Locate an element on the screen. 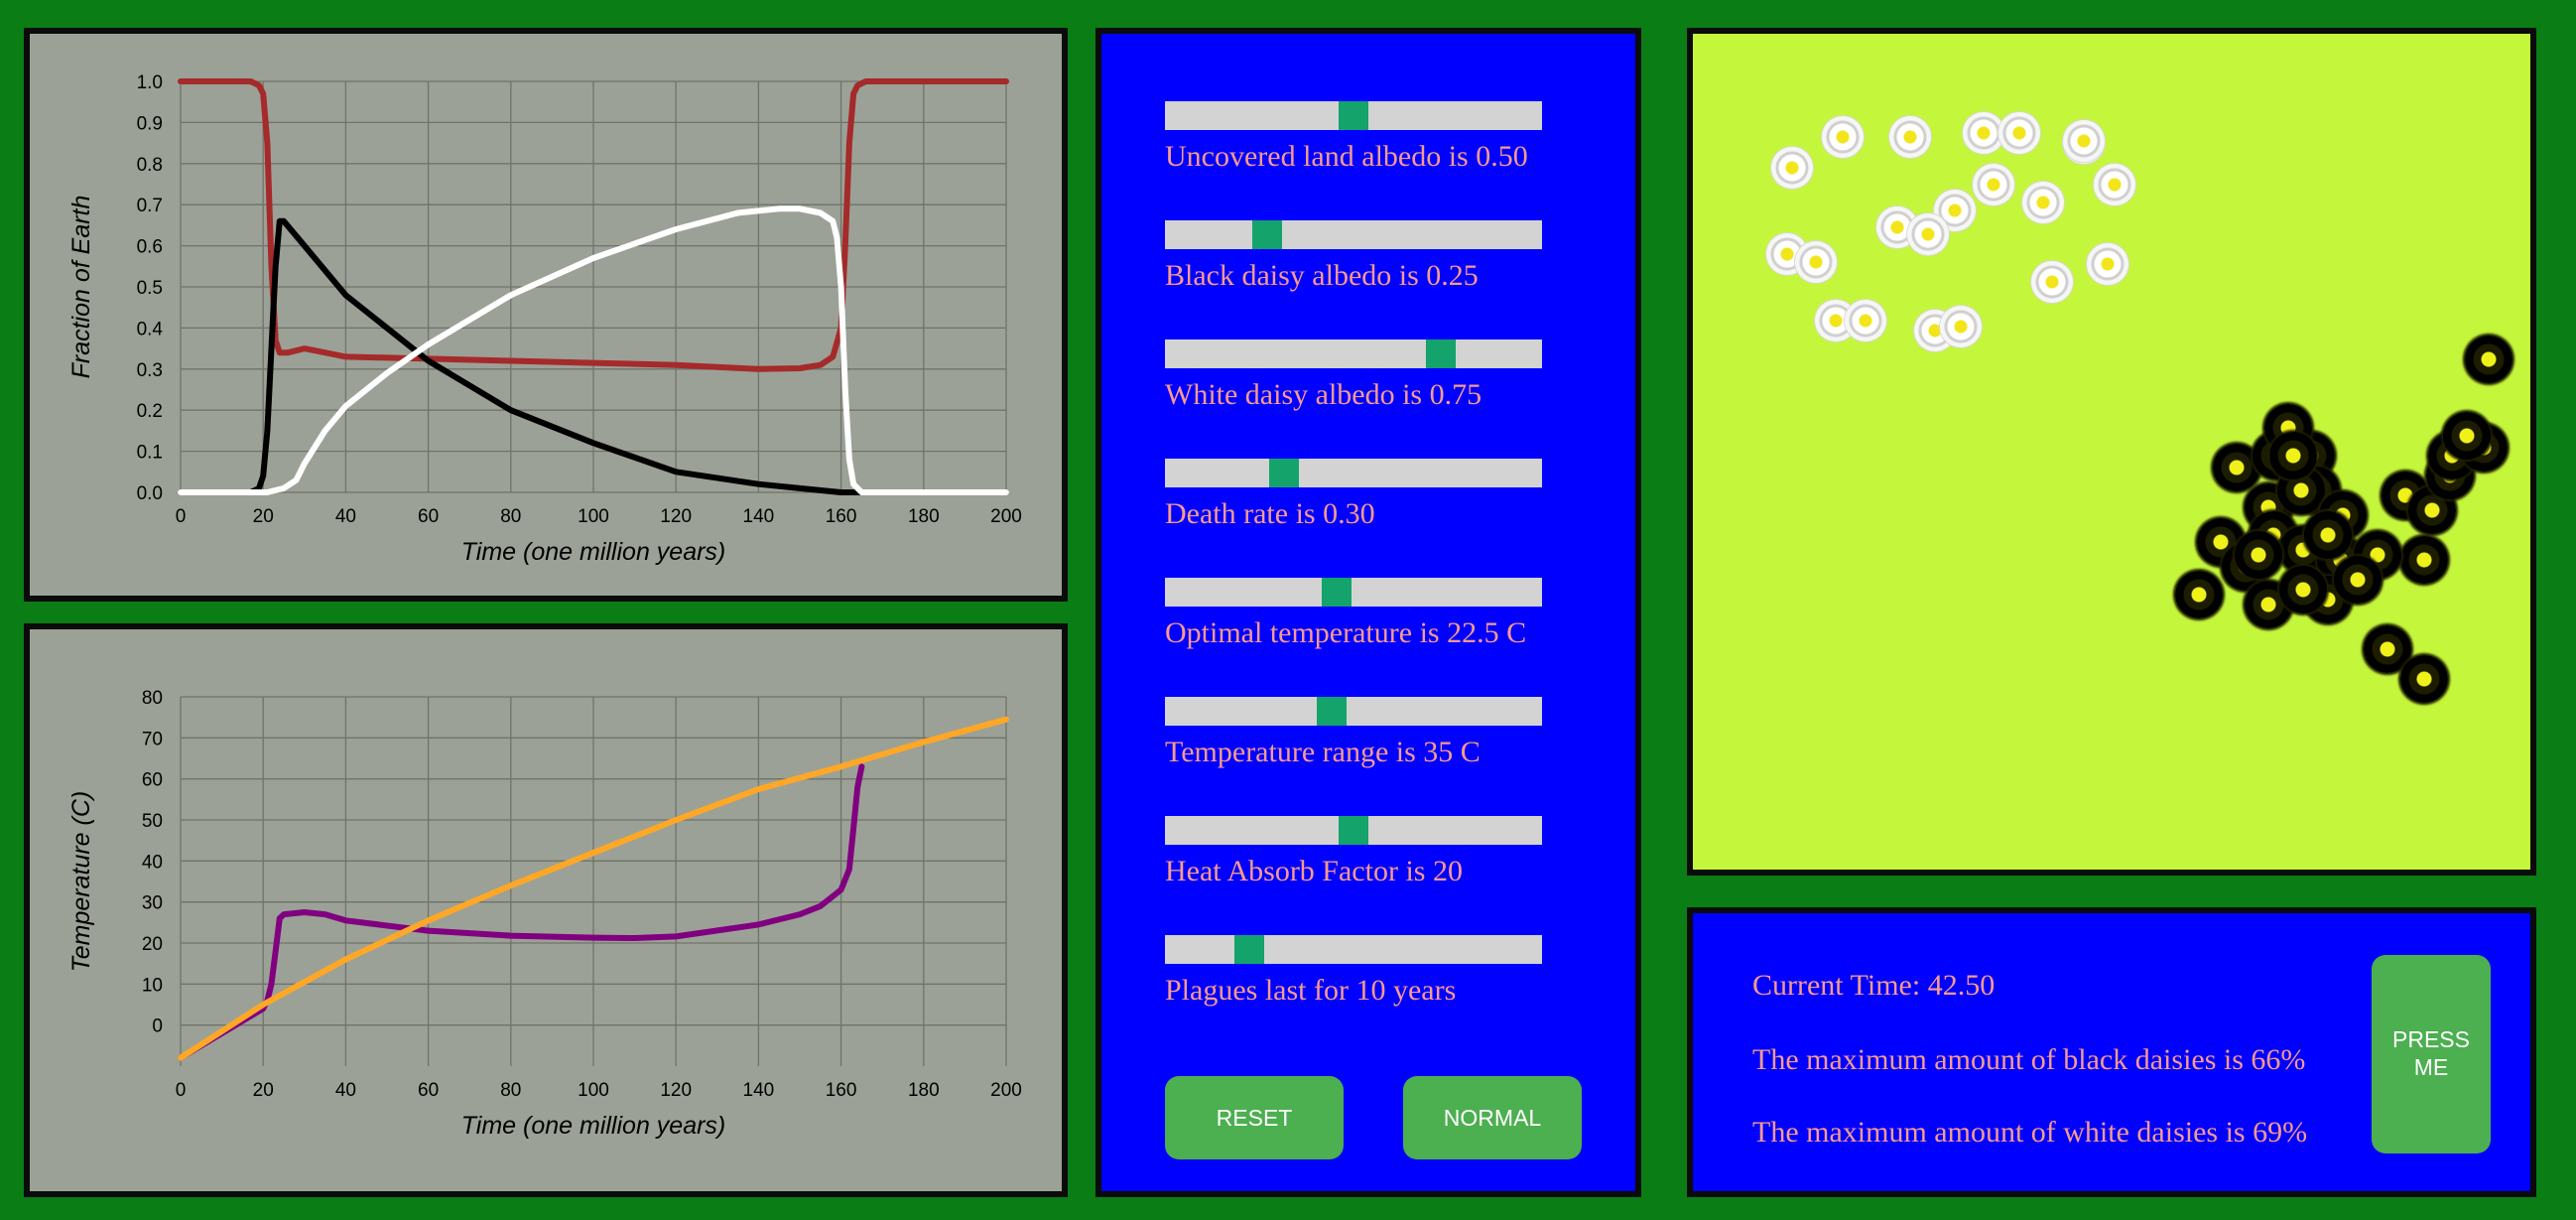 The image size is (2576, 1220). y-tick-label: 1.0 is located at coordinates (150, 82).